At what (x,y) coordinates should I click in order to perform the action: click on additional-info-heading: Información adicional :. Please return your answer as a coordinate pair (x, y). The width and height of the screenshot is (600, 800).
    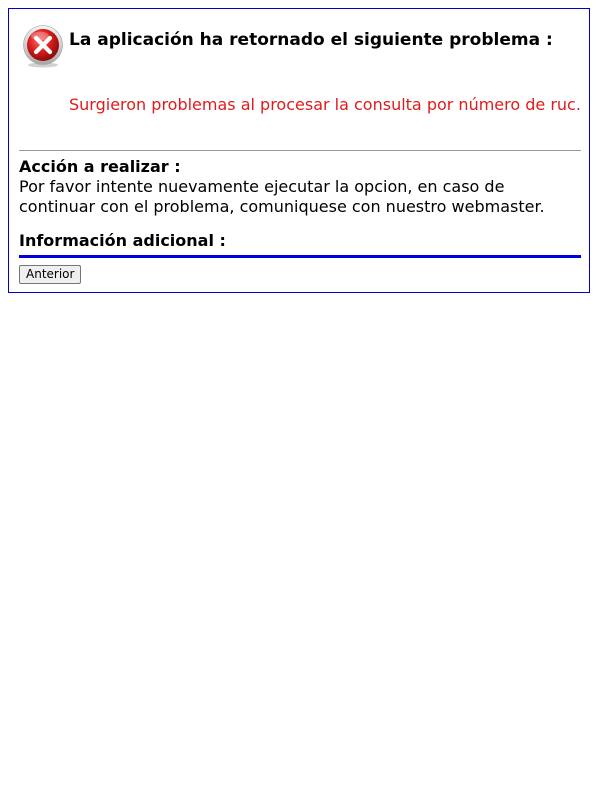
    Looking at the image, I should click on (122, 240).